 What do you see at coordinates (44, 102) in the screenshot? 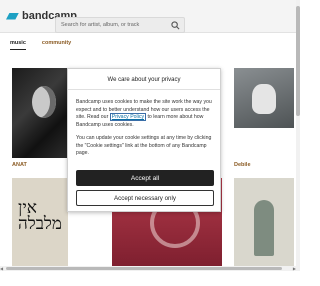
I see `portrait-image` at bounding box center [44, 102].